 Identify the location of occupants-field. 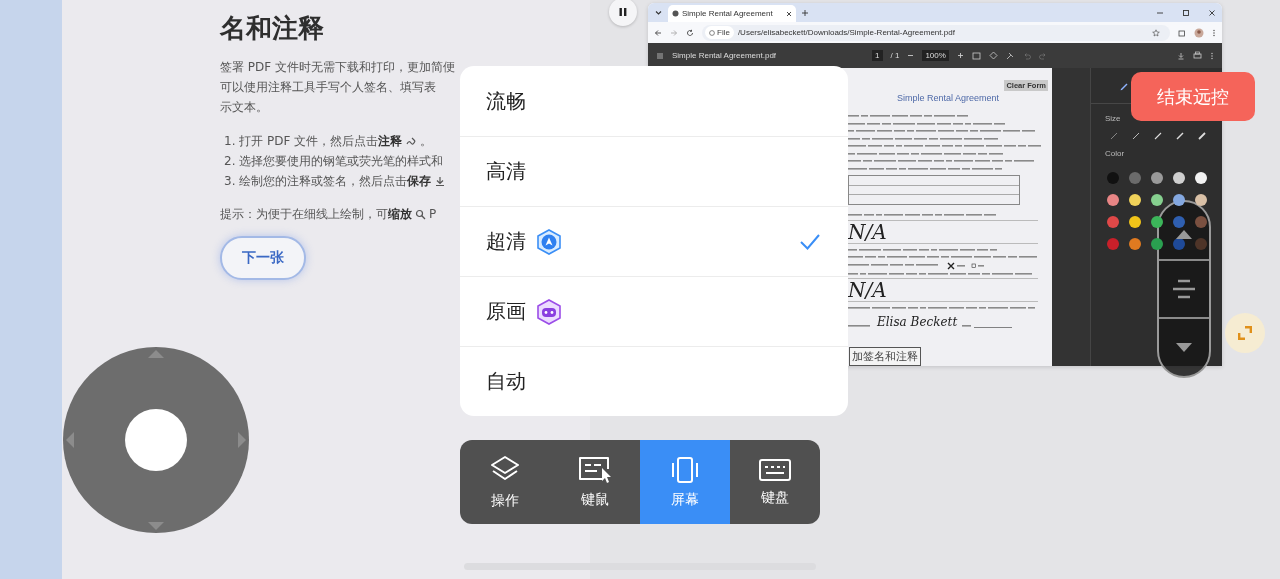
(934, 190).